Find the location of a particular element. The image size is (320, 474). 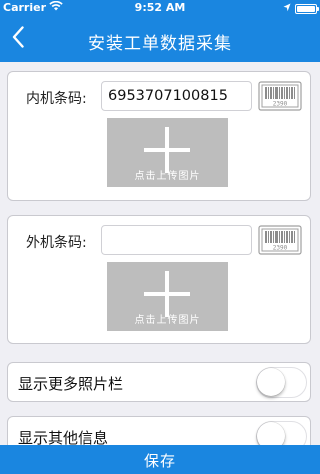

outdoor-barcode-row: 外机条码: 2390 is located at coordinates (159, 241).